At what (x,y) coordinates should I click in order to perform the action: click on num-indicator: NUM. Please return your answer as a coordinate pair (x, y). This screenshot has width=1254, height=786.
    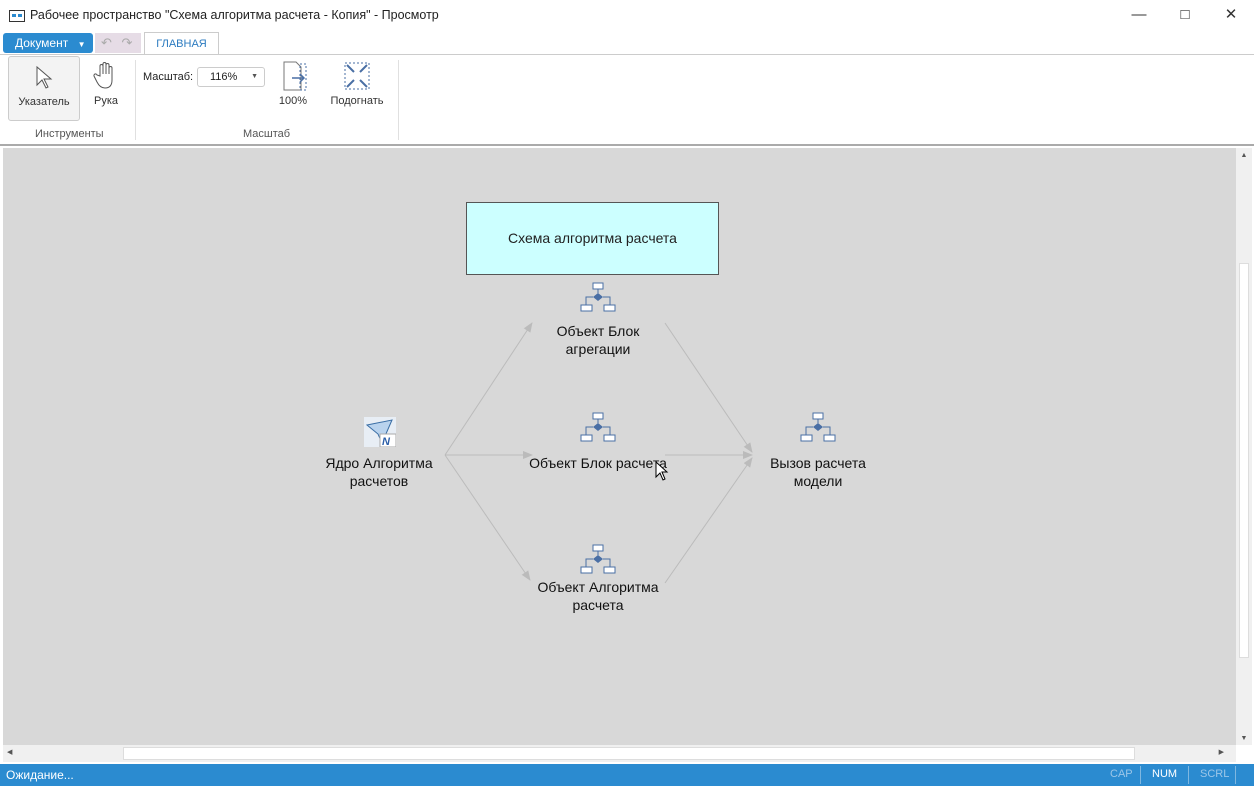
    Looking at the image, I should click on (1165, 774).